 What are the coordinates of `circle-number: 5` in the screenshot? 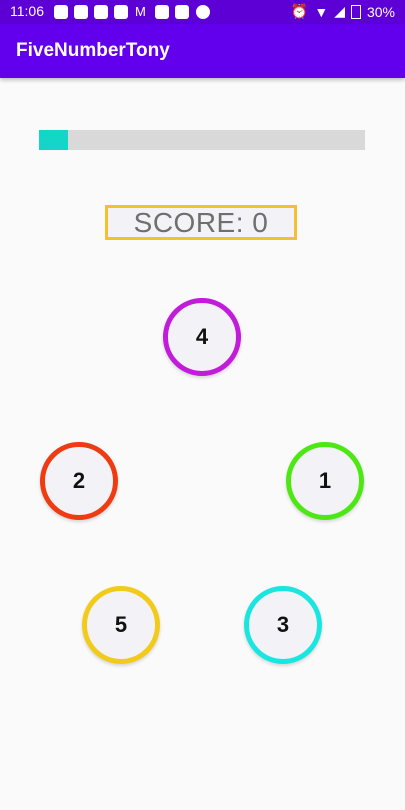 It's located at (121, 624).